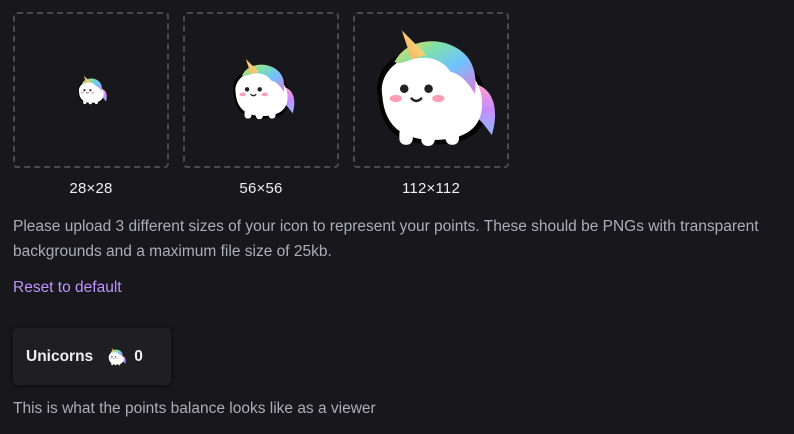  Describe the element at coordinates (91, 188) in the screenshot. I see `size-label: 28×28` at that location.